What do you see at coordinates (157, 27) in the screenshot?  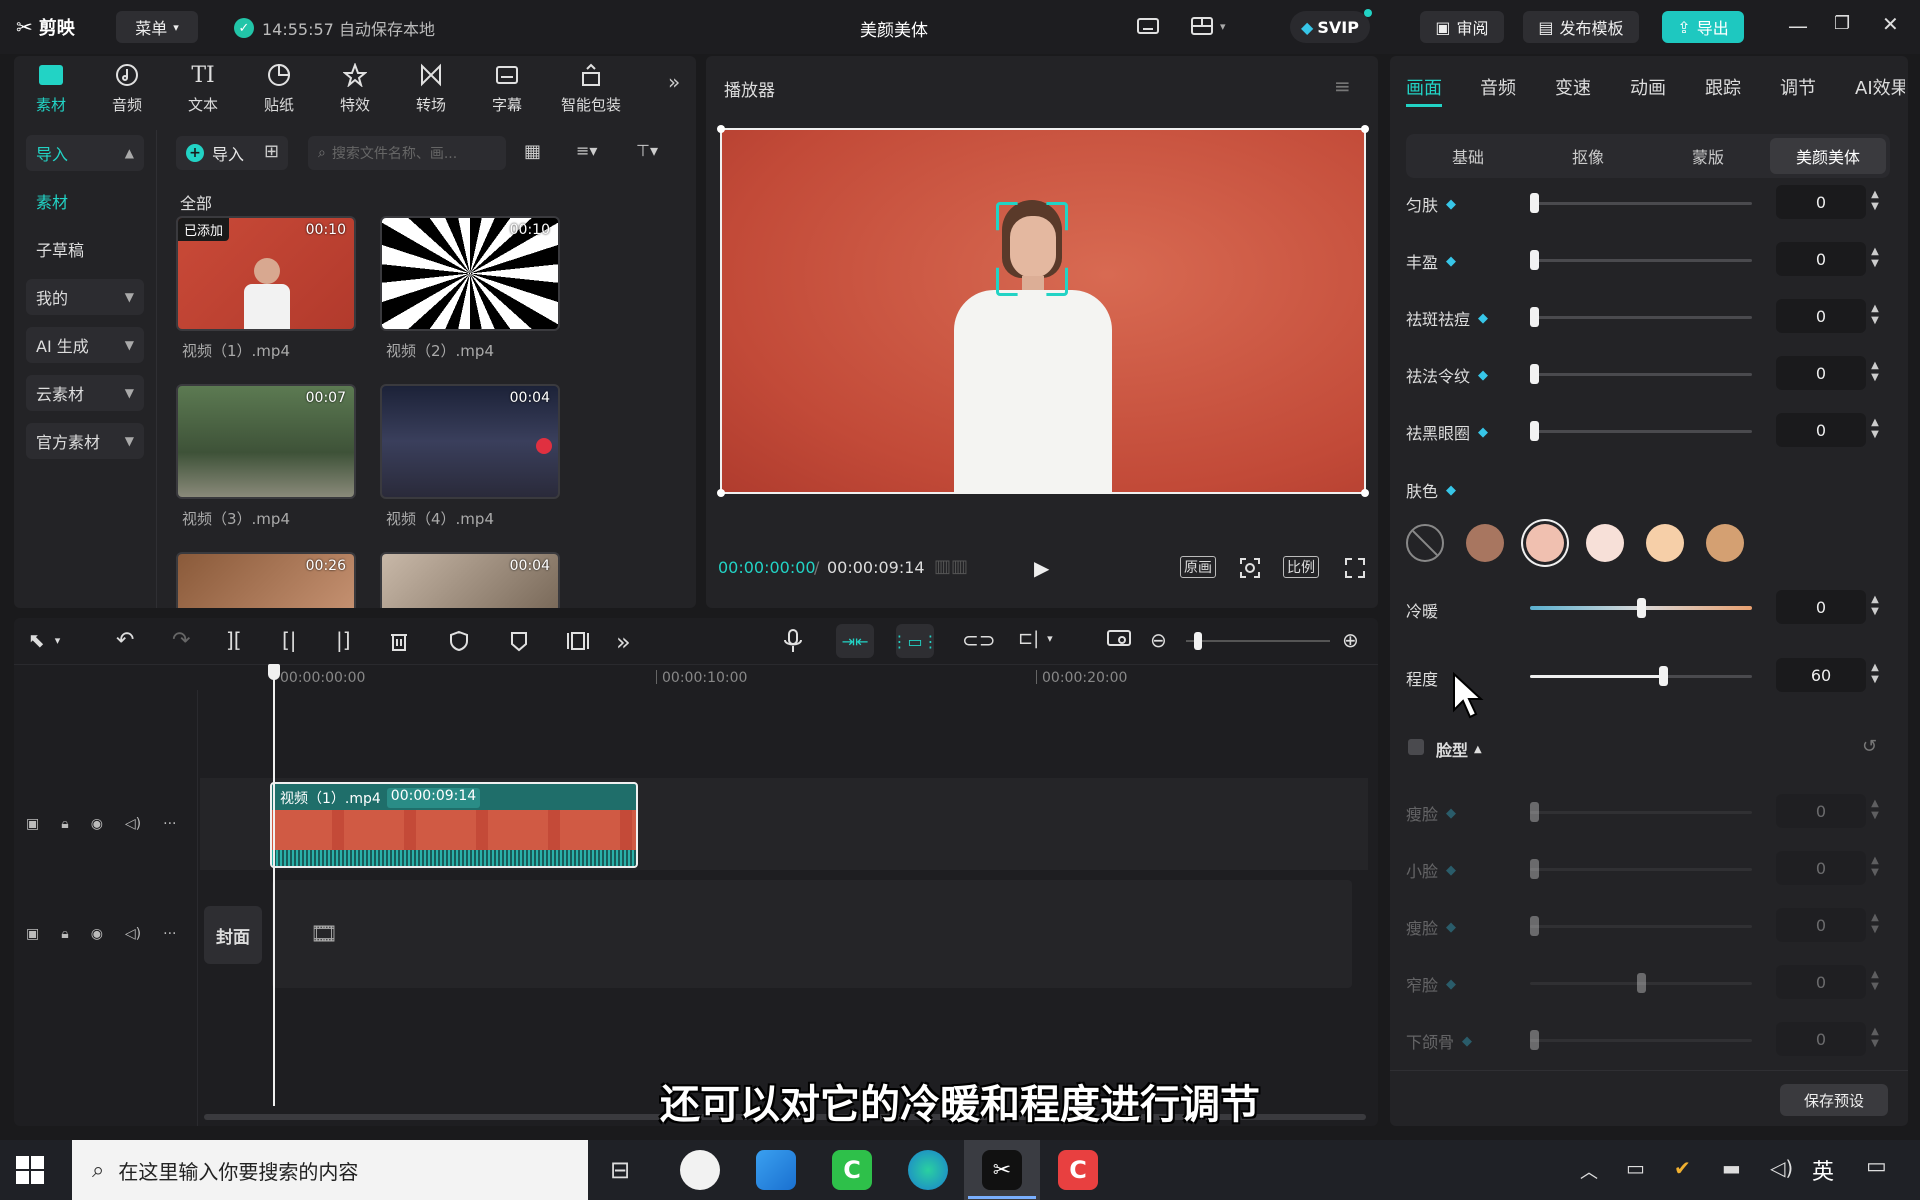 I see `menu-button: 菜单 ▾` at bounding box center [157, 27].